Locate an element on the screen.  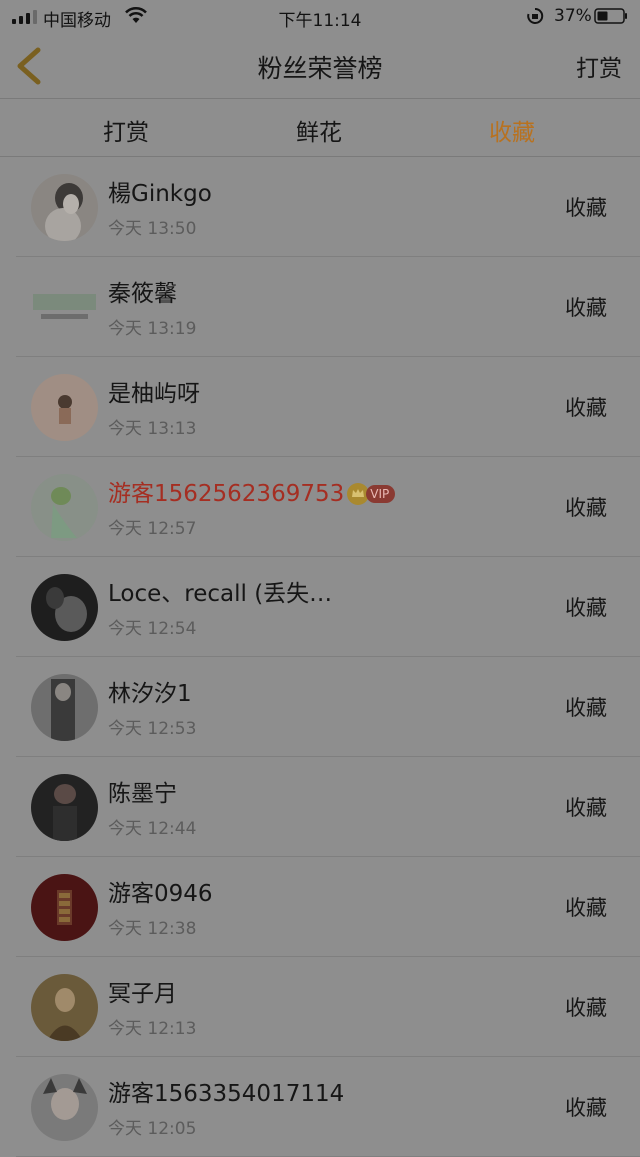
user-name: 冥子月 is located at coordinates (142, 994).